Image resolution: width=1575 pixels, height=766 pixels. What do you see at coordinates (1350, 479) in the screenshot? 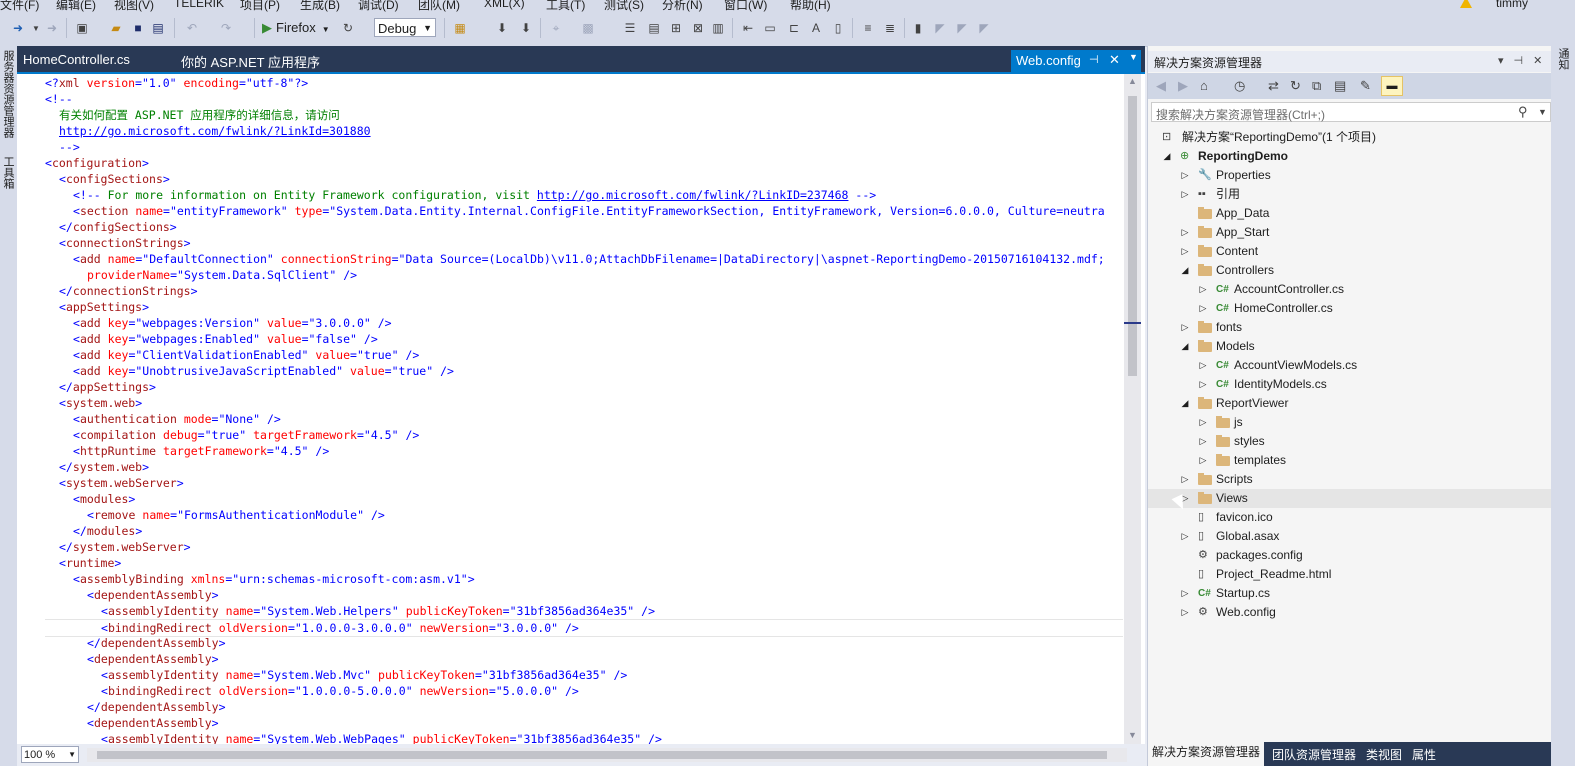
I see `tree-item: ▷ Scripts` at bounding box center [1350, 479].